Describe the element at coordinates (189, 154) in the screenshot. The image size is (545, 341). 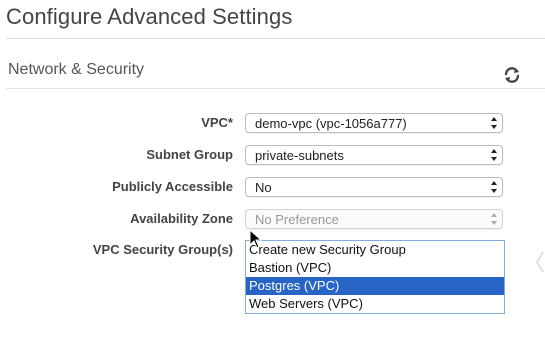
I see `subnet-group-label: Subnet Group` at that location.